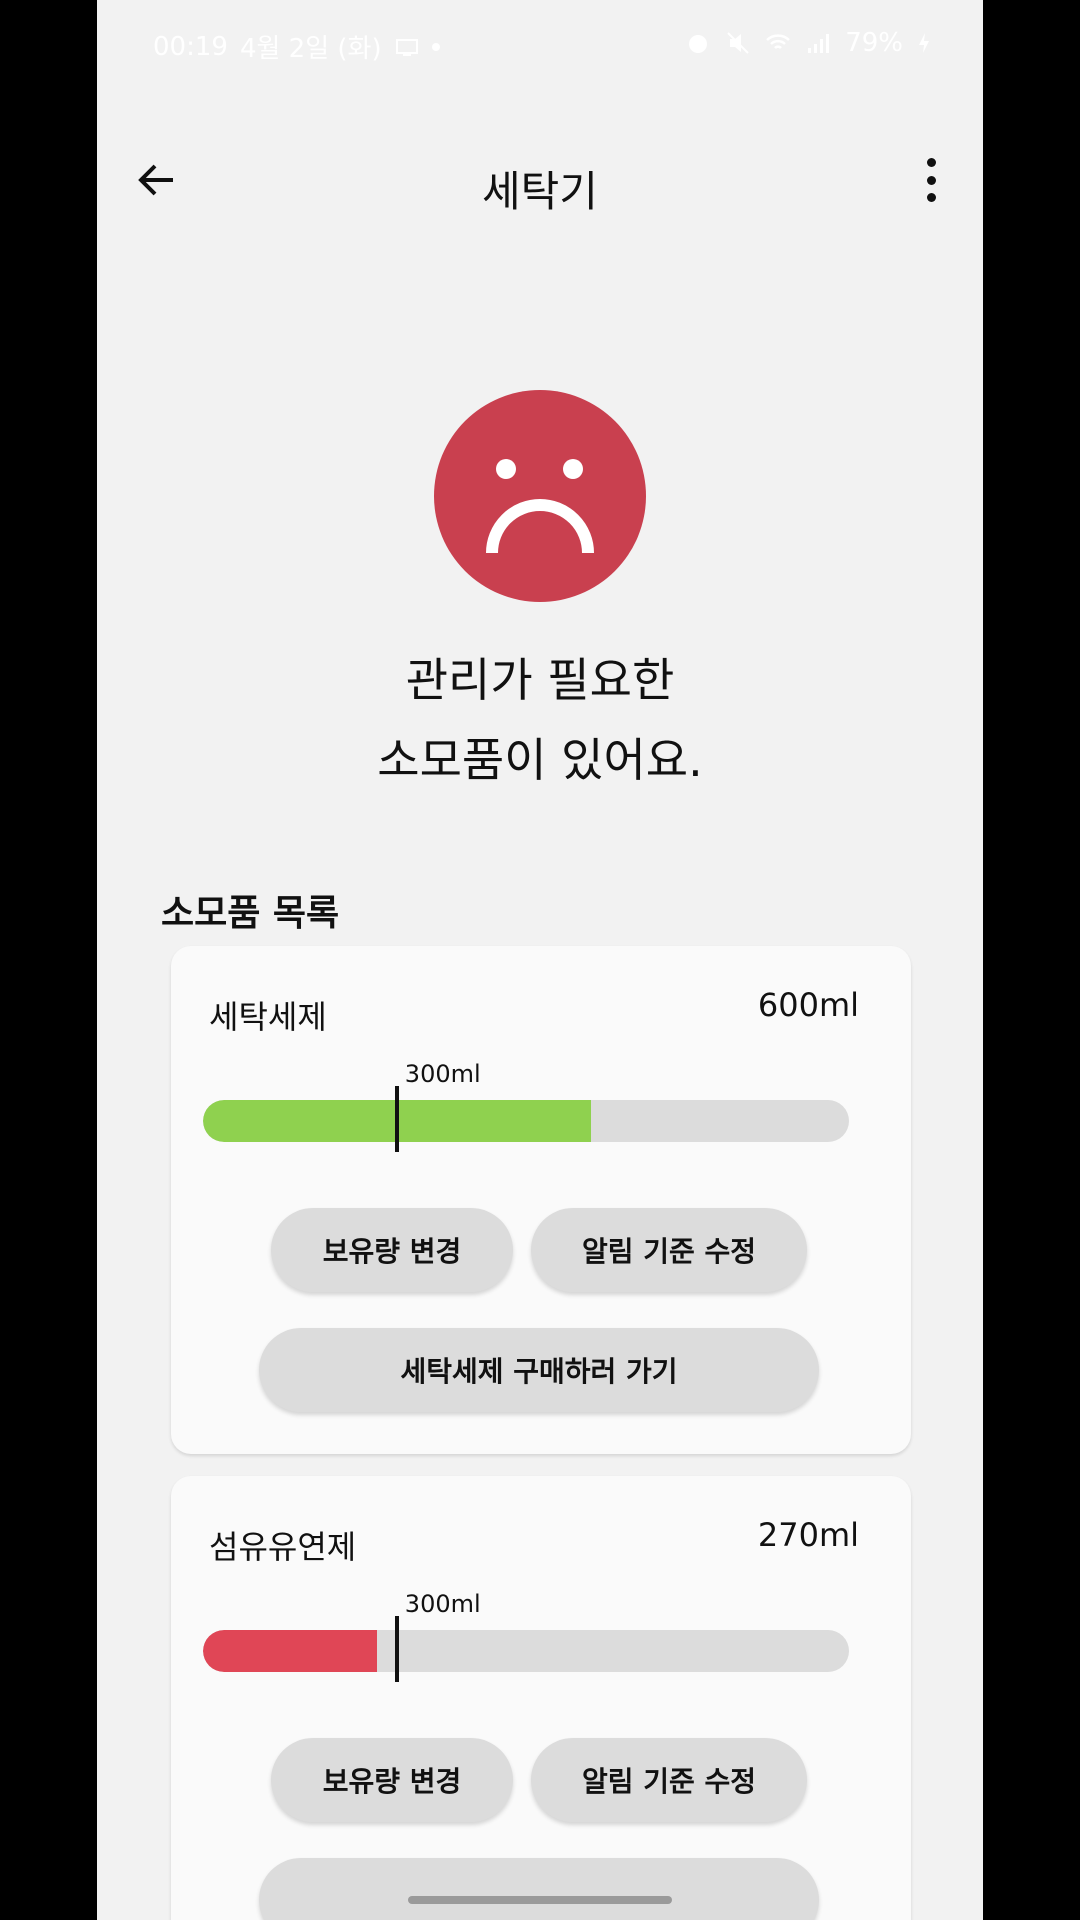  What do you see at coordinates (310, 49) in the screenshot?
I see `status-date: 4월 2일 (화)` at bounding box center [310, 49].